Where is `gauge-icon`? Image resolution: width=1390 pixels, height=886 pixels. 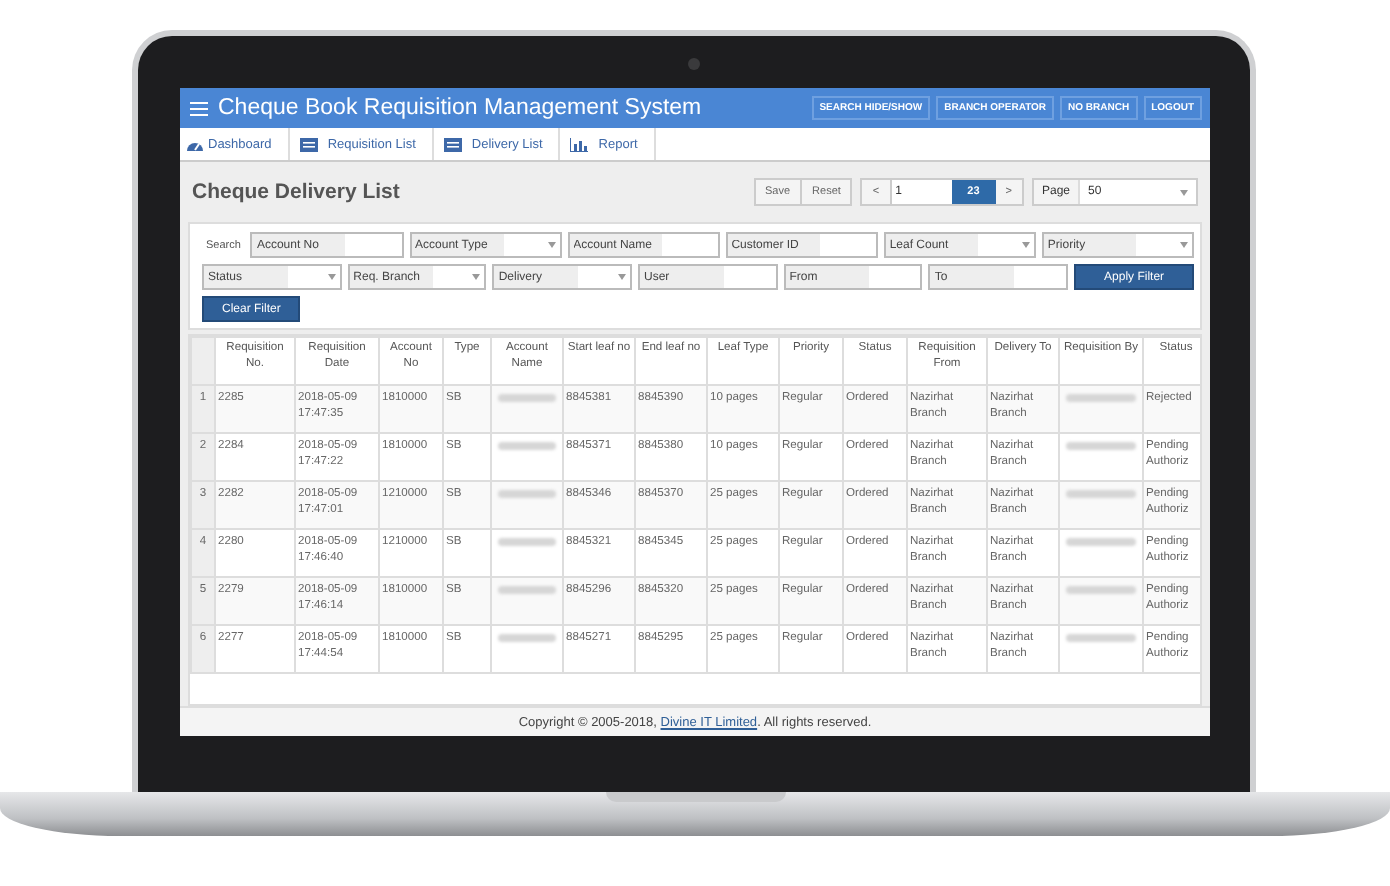 gauge-icon is located at coordinates (195, 144).